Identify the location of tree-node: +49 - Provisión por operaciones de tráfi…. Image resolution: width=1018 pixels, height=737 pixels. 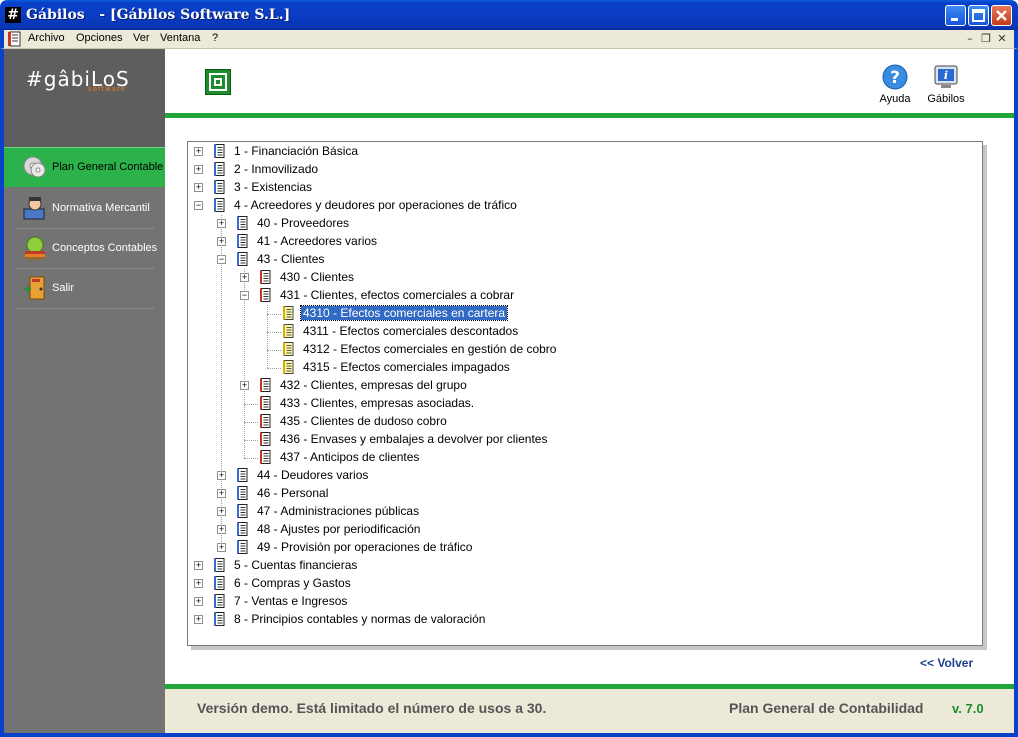
(578, 548).